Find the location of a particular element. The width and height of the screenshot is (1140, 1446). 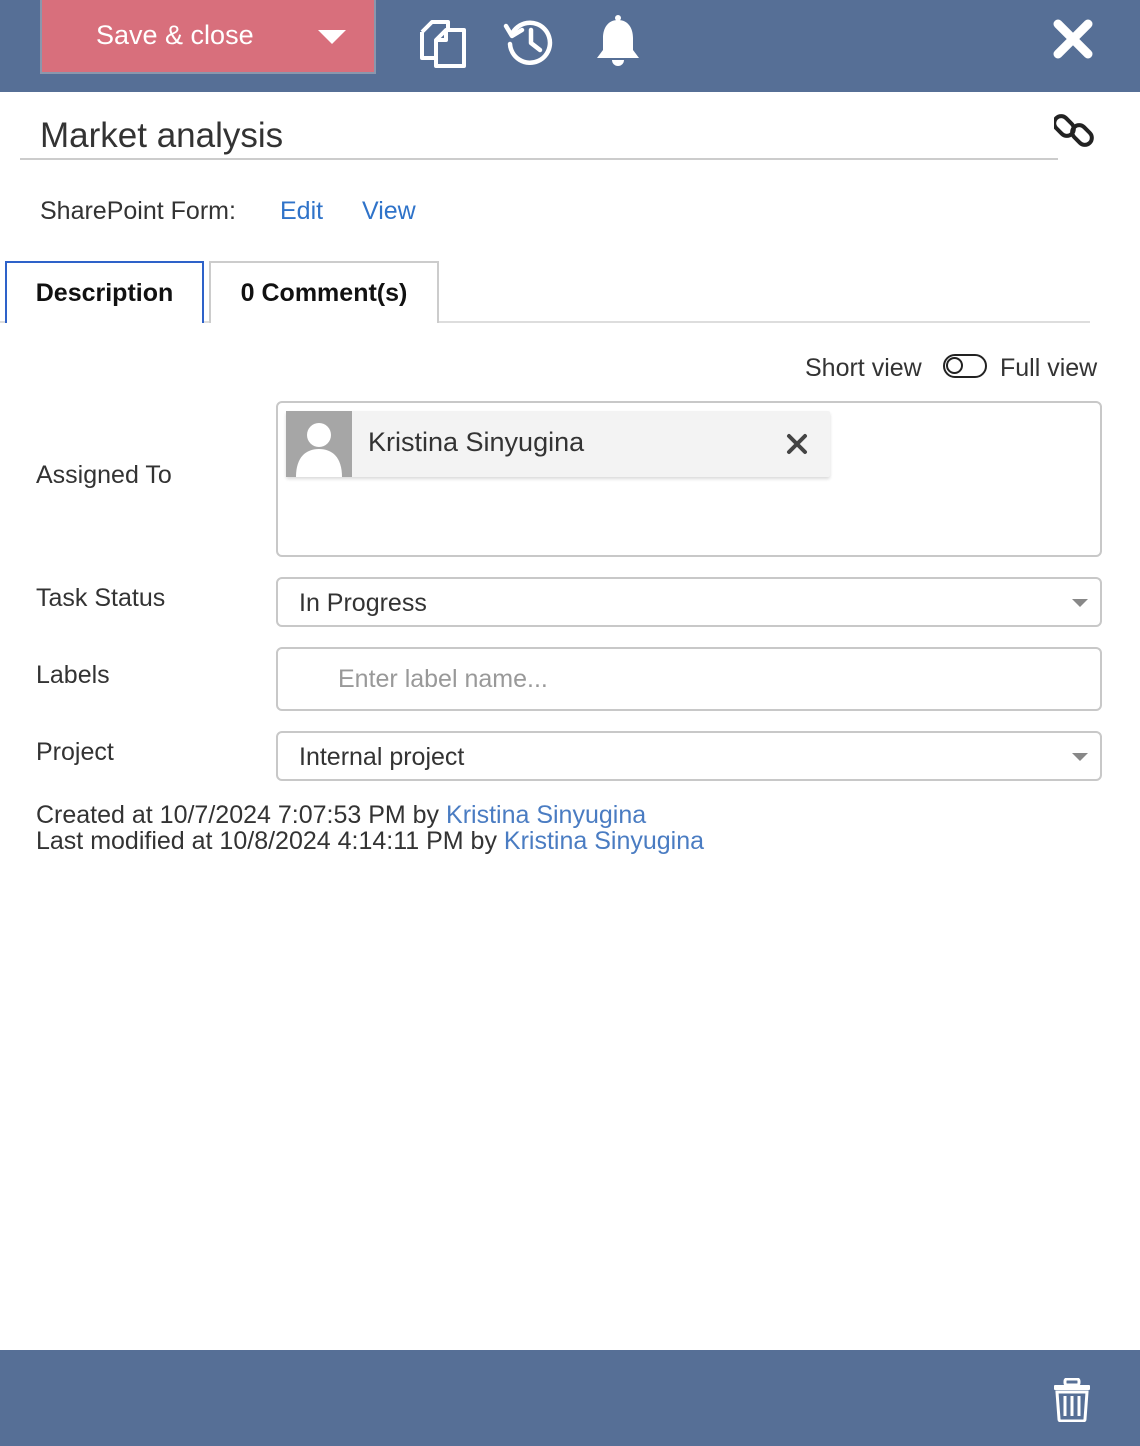

trash-icon is located at coordinates (1072, 1400).